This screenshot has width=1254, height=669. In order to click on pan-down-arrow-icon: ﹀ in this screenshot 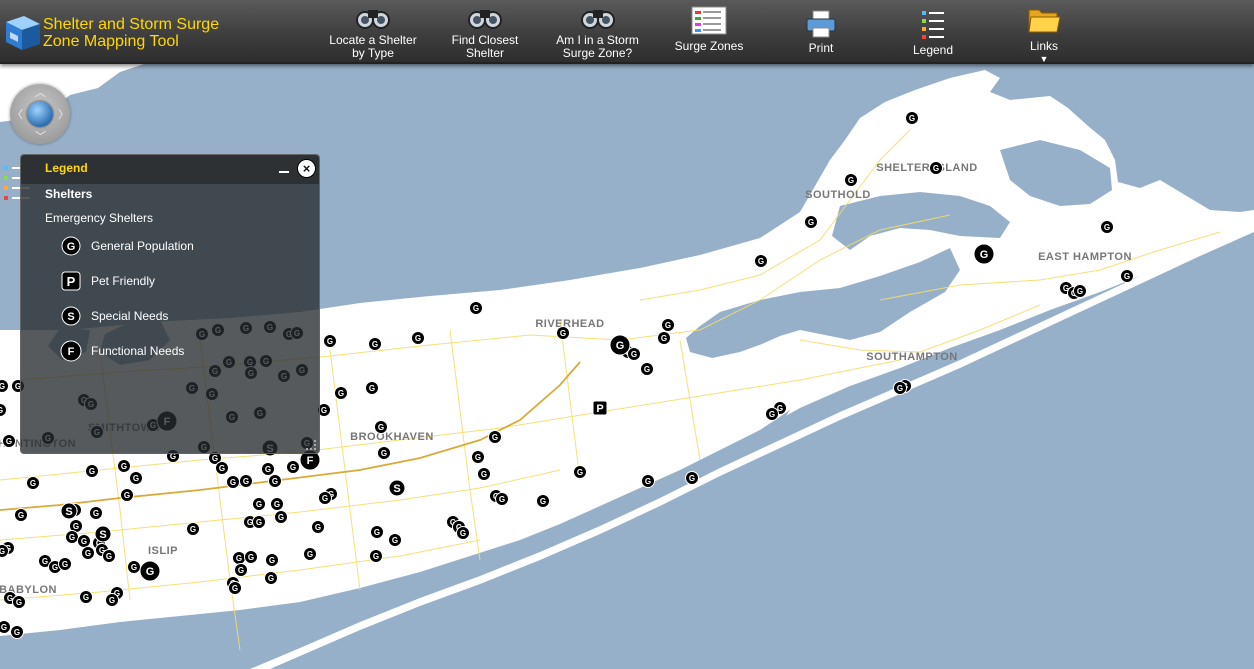, I will do `click(40, 136)`.